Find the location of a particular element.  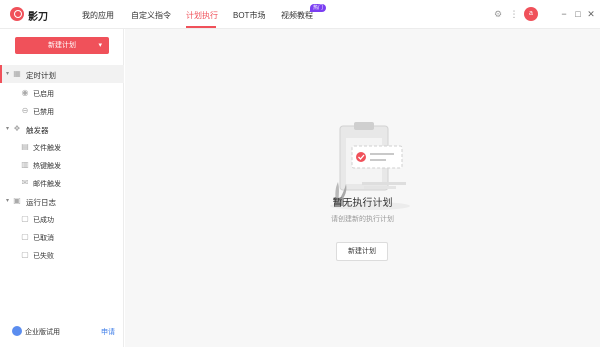

sidebar-item-label: 已启用 is located at coordinates (43, 94).